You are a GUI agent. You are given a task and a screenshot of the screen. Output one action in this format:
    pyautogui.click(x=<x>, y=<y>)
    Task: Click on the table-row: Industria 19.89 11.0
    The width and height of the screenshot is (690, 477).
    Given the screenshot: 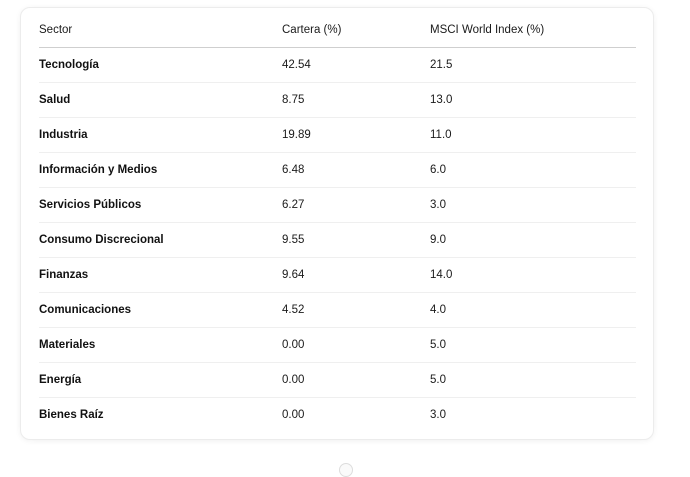 What is the action you would take?
    pyautogui.click(x=337, y=135)
    